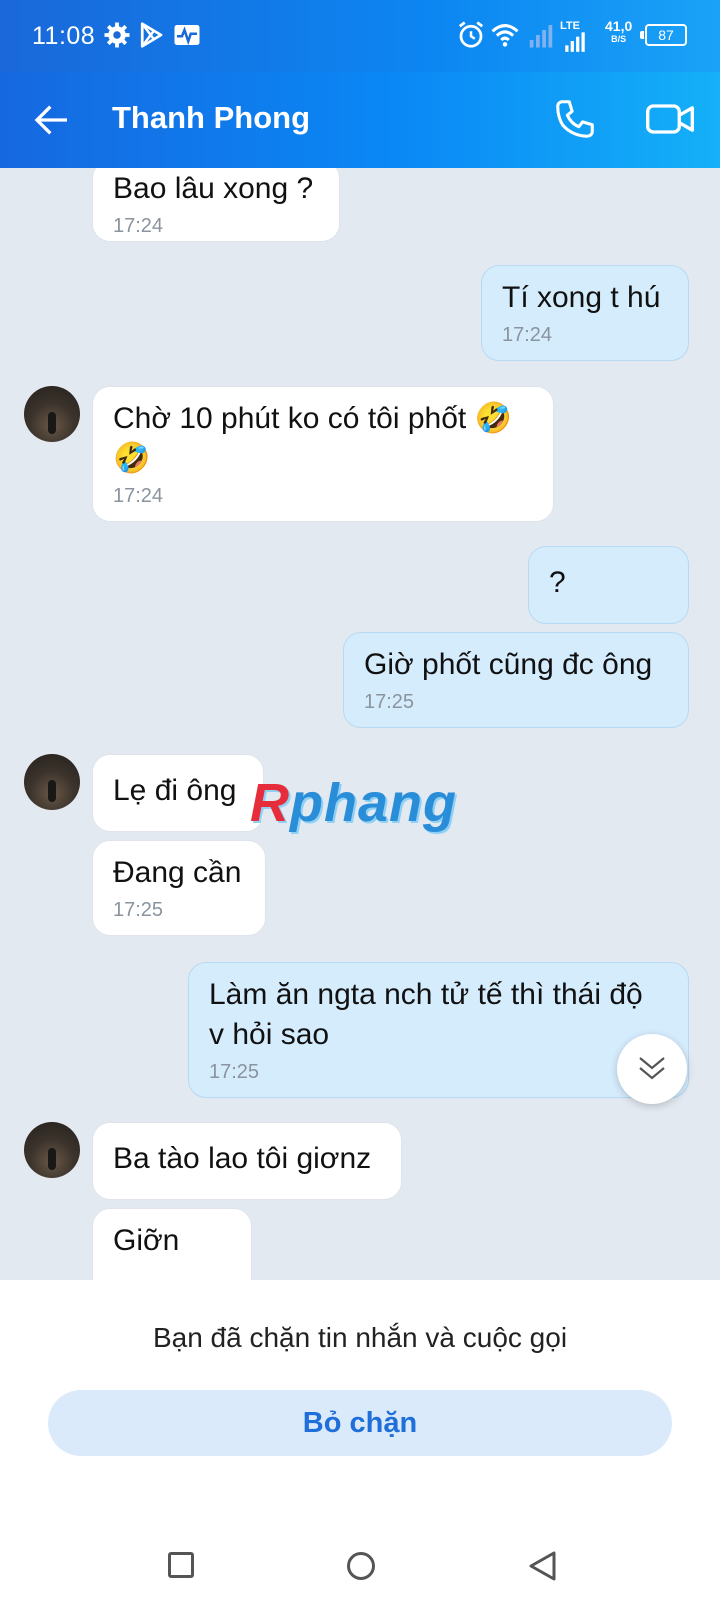 The width and height of the screenshot is (720, 1612). What do you see at coordinates (216, 205) in the screenshot?
I see `message-incoming: Bao lâu xong ? 17:24` at bounding box center [216, 205].